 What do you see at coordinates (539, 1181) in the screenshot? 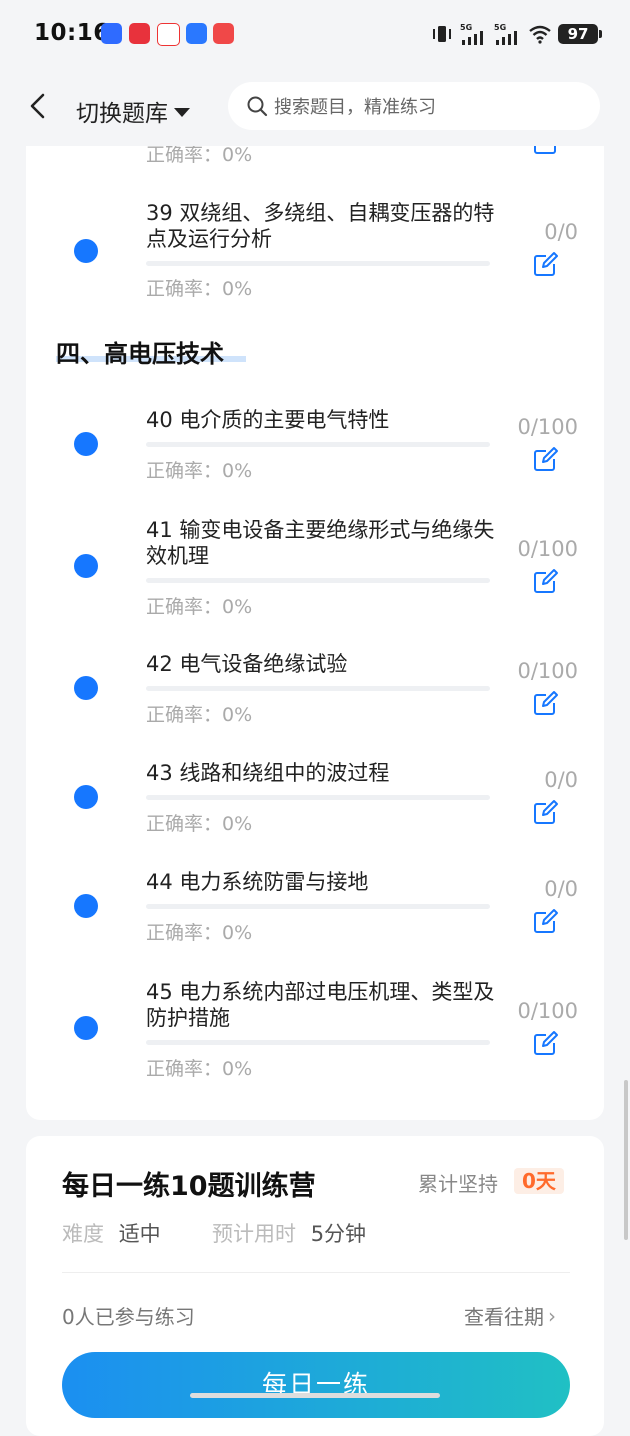
I see `streak-badge: 0天` at bounding box center [539, 1181].